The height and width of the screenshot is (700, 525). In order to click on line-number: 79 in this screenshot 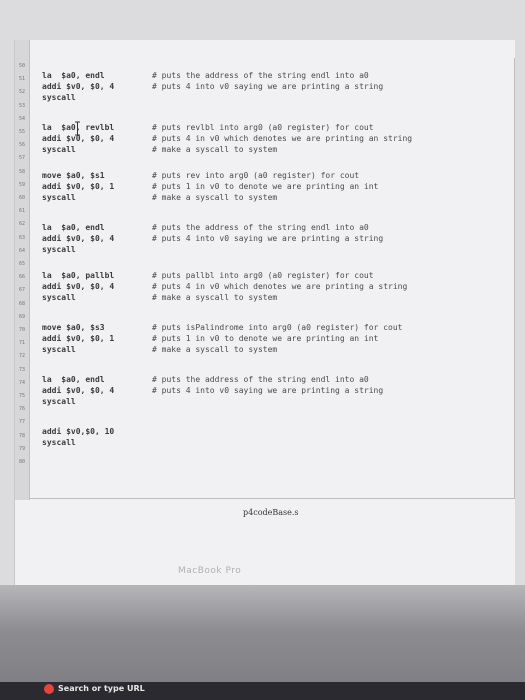, I will do `click(22, 448)`.